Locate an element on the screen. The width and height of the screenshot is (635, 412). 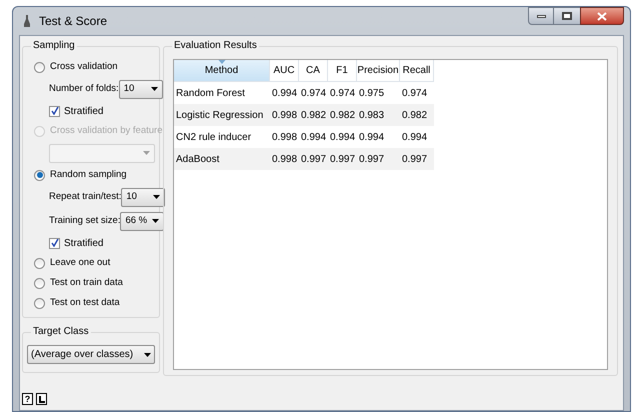
table-cell-text: Random Forest is located at coordinates (210, 93).